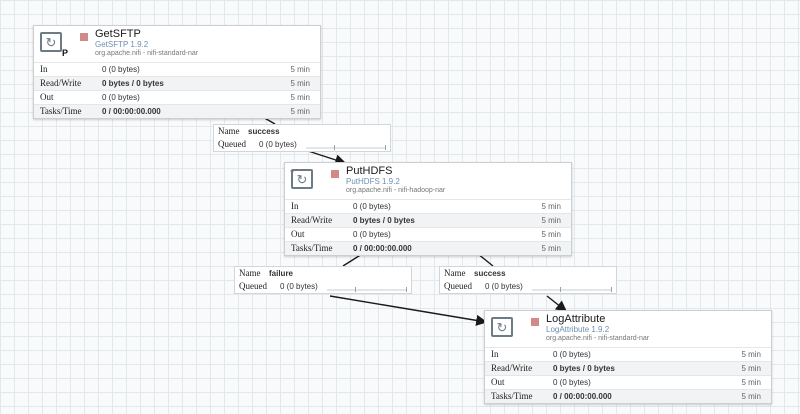  I want to click on connector-failure-line-b, so click(408, 310).